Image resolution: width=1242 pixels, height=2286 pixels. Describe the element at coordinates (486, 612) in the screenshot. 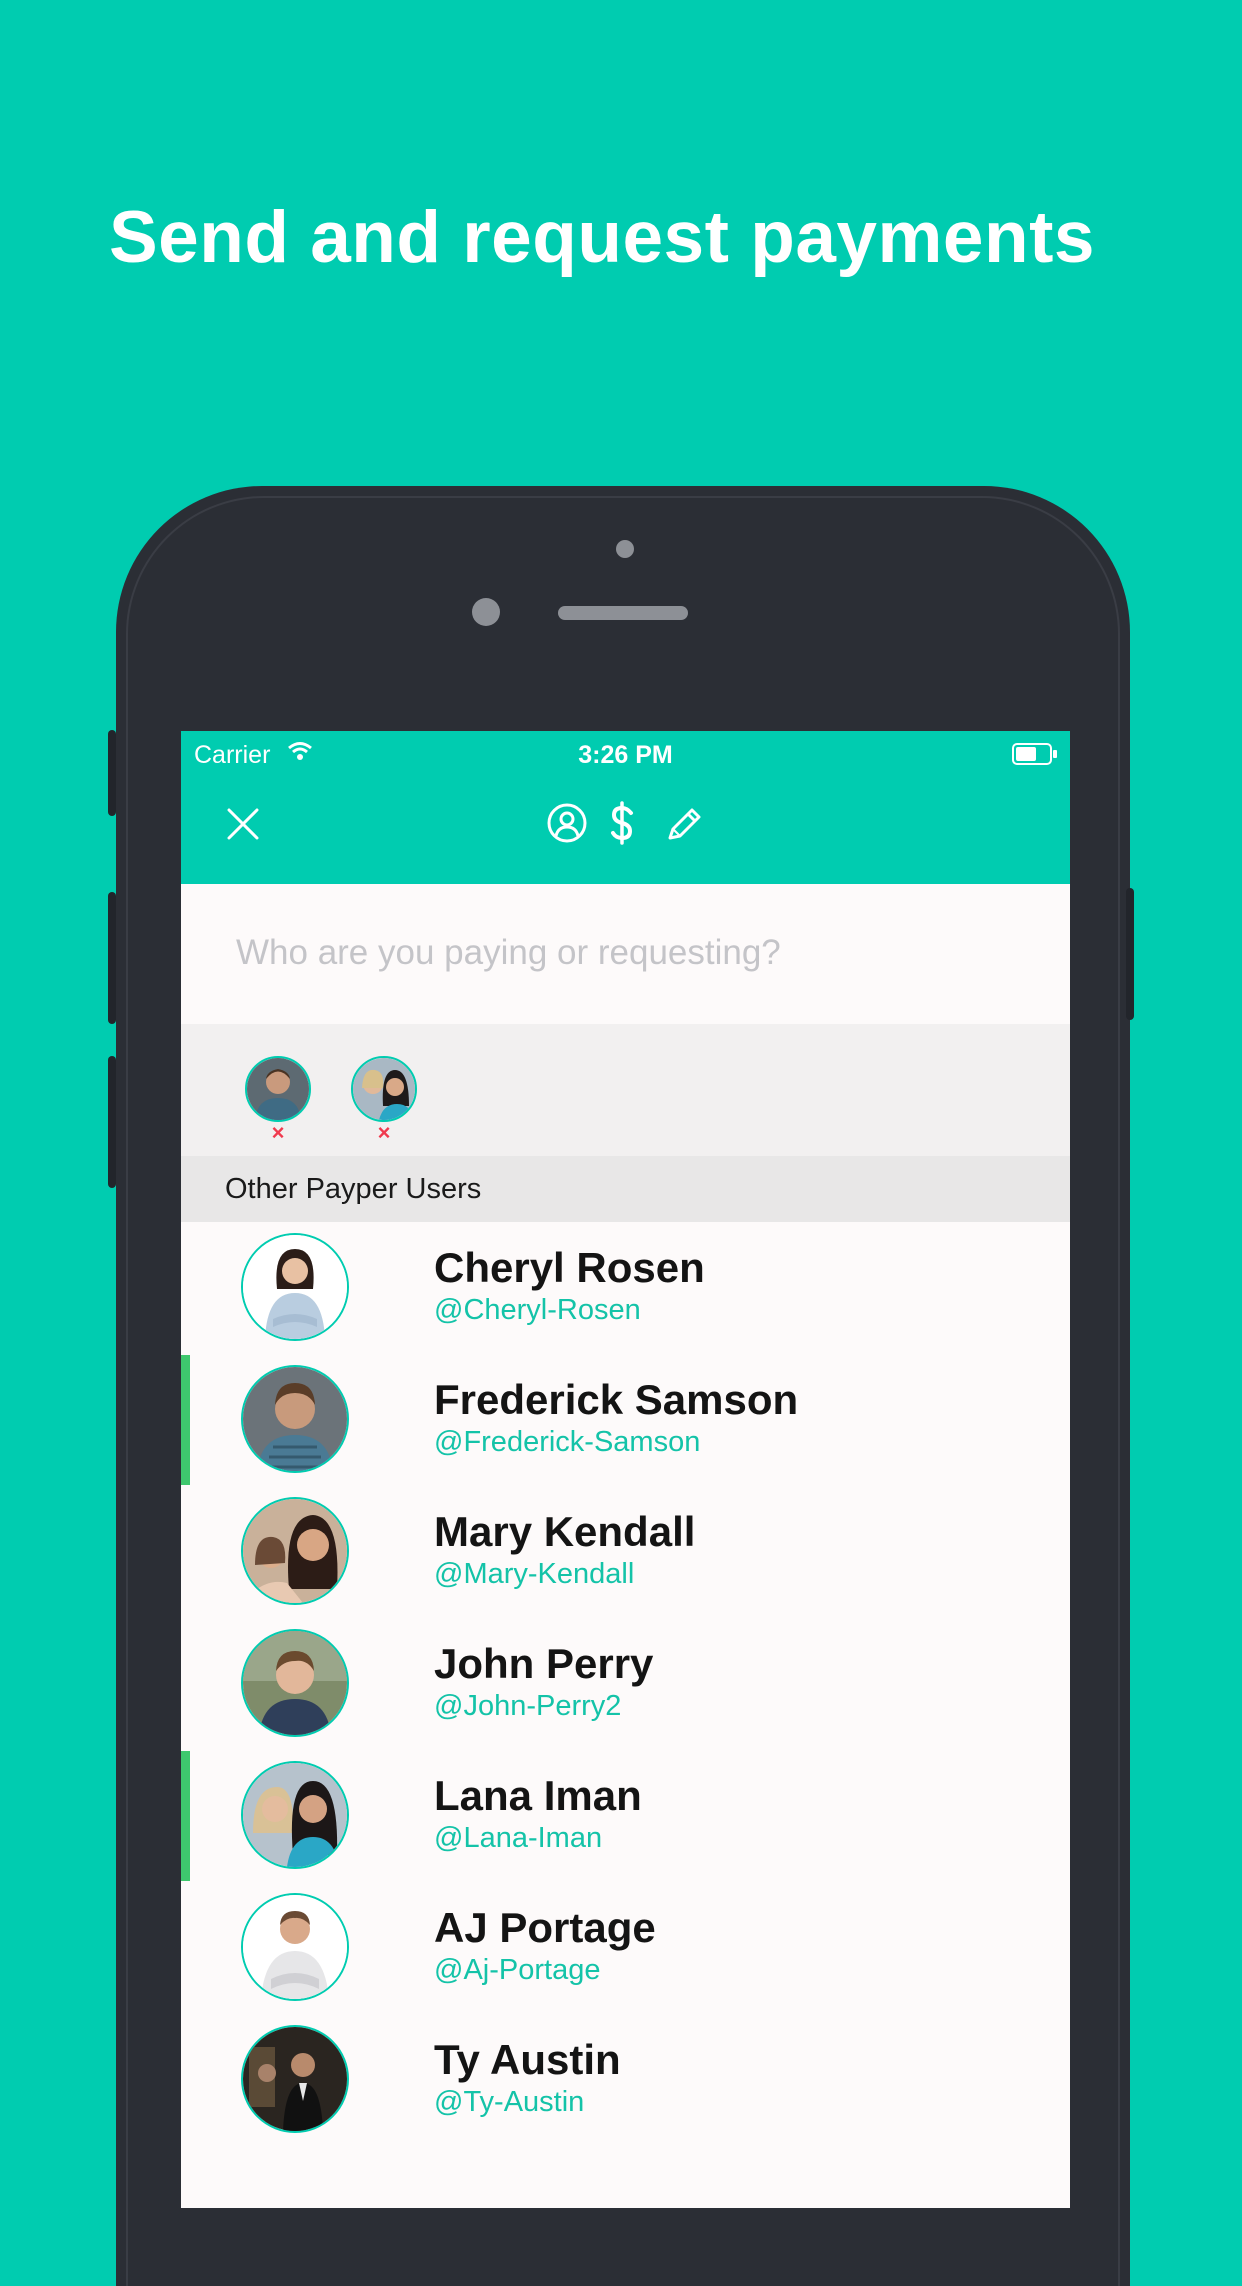

I see `front-camera` at that location.